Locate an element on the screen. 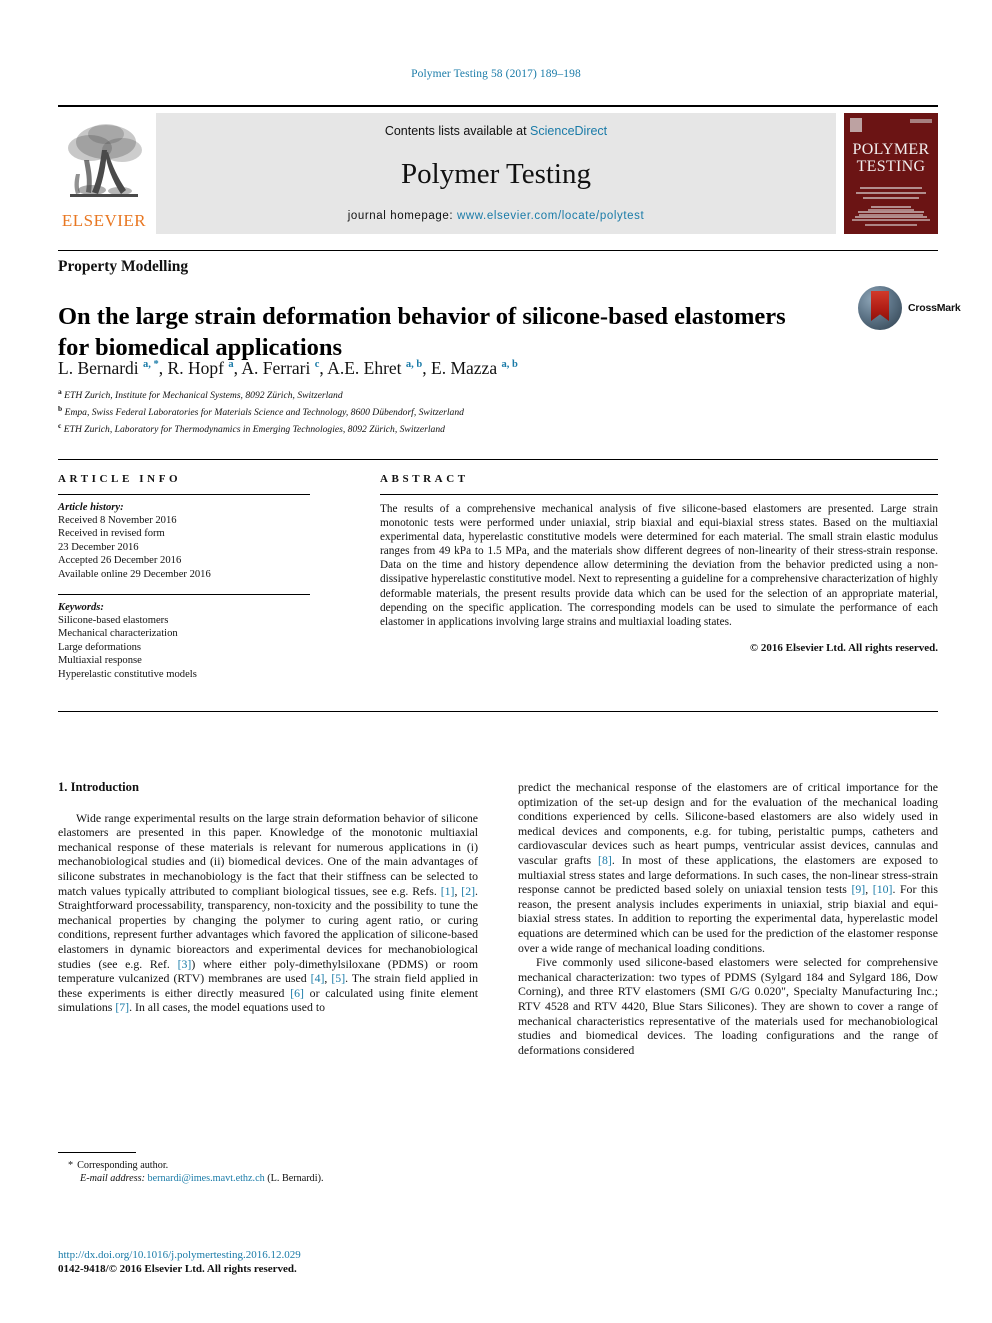 The height and width of the screenshot is (1323, 992). cover-issn-mark is located at coordinates (921, 121).